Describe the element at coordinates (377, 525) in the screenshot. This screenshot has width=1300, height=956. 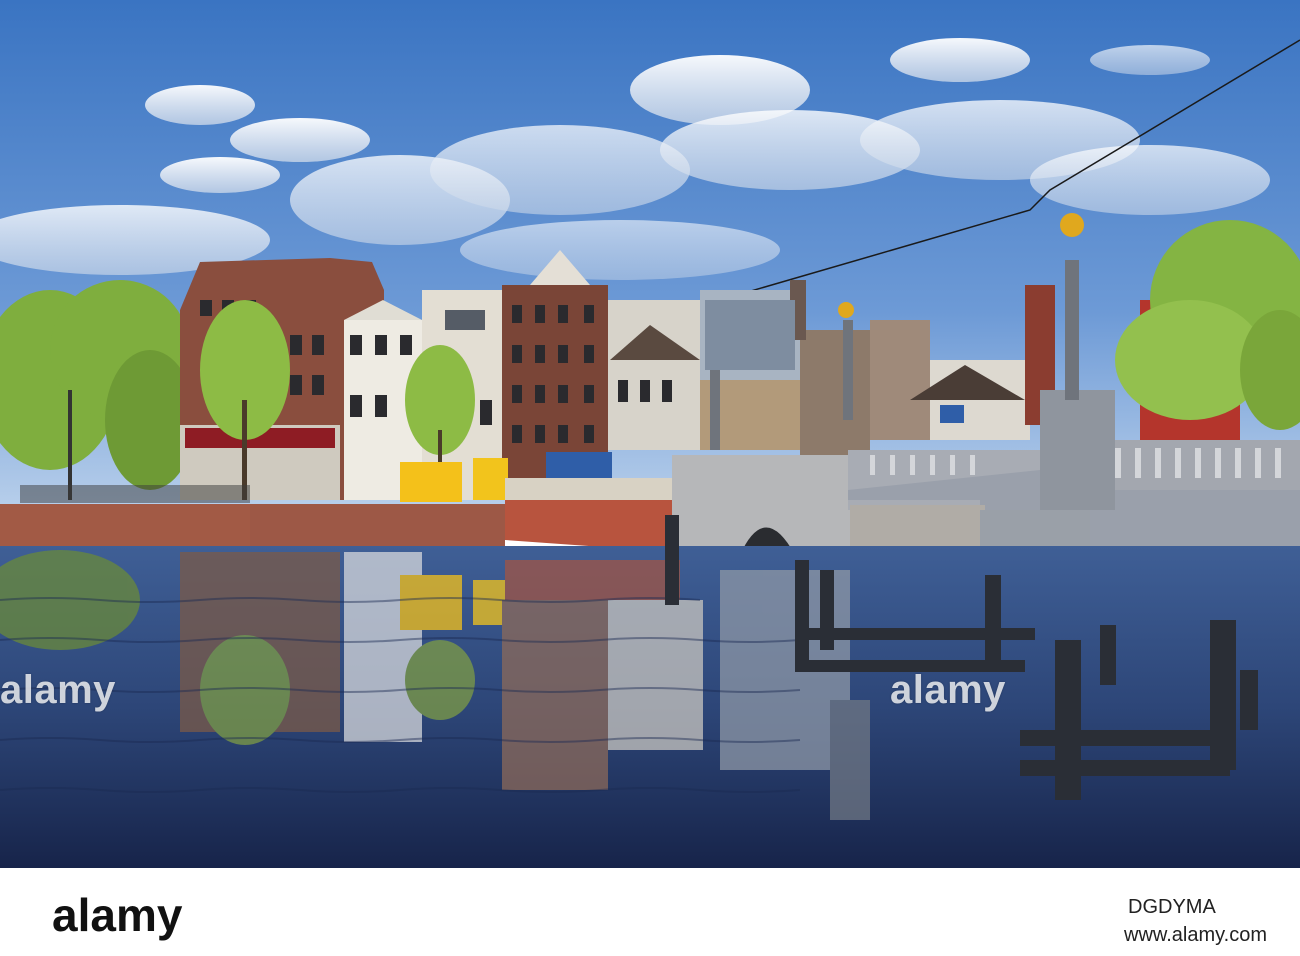
I see `quay-mid` at that location.